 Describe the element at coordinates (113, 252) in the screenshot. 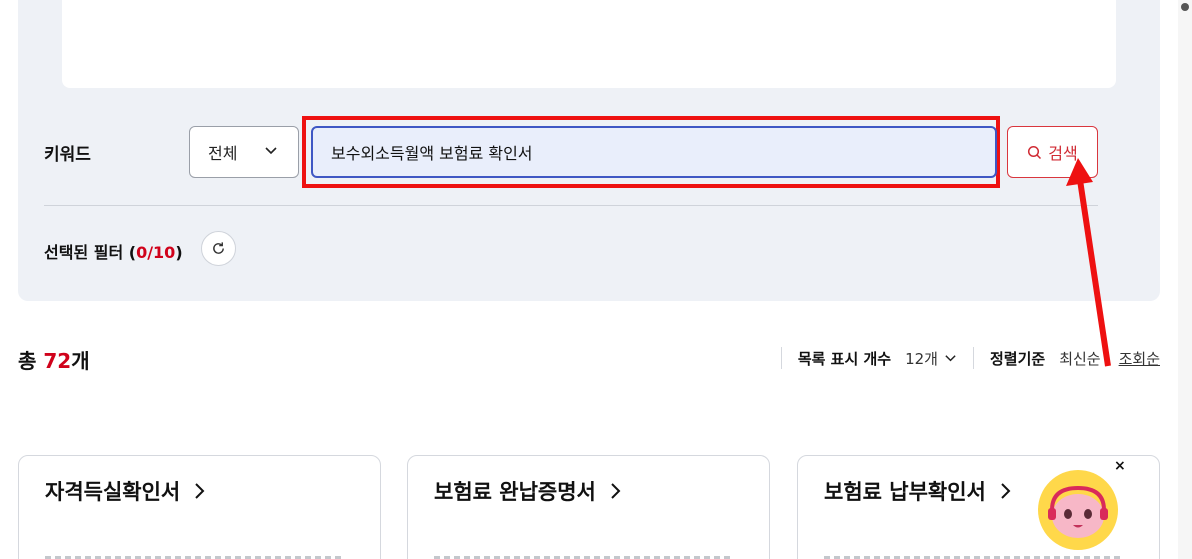

I see `selected-filter-label: 선택된 필터 (0/10)` at that location.